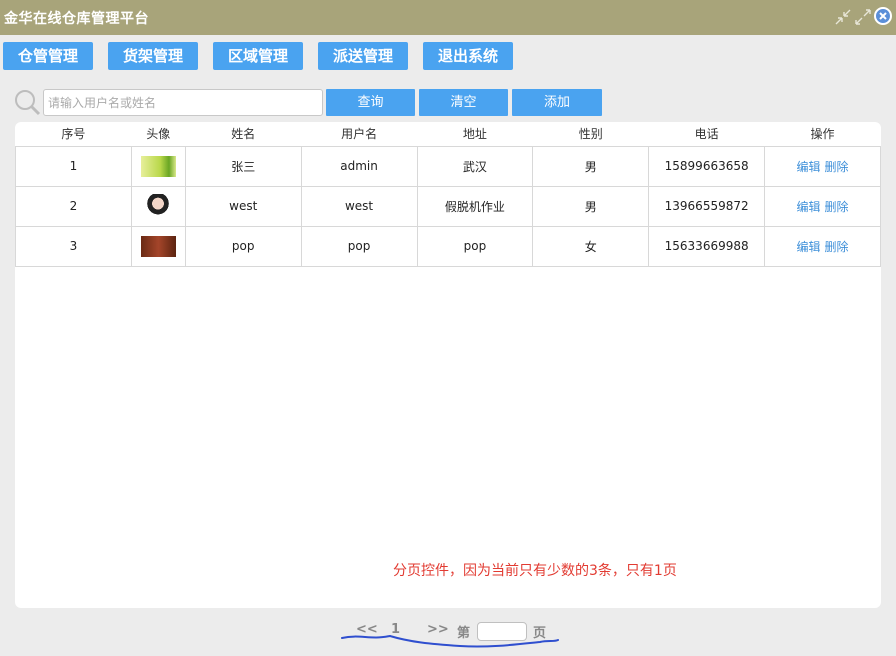 This screenshot has width=896, height=656. I want to click on close-icon, so click(883, 16).